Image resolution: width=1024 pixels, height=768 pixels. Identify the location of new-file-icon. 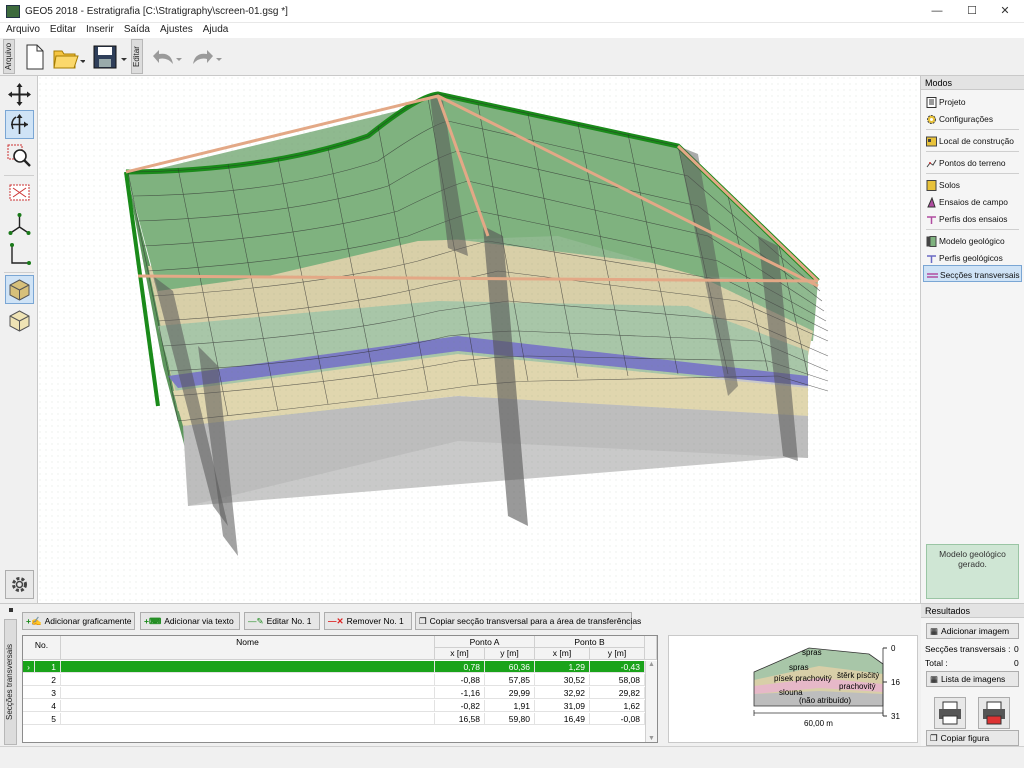
(34, 57).